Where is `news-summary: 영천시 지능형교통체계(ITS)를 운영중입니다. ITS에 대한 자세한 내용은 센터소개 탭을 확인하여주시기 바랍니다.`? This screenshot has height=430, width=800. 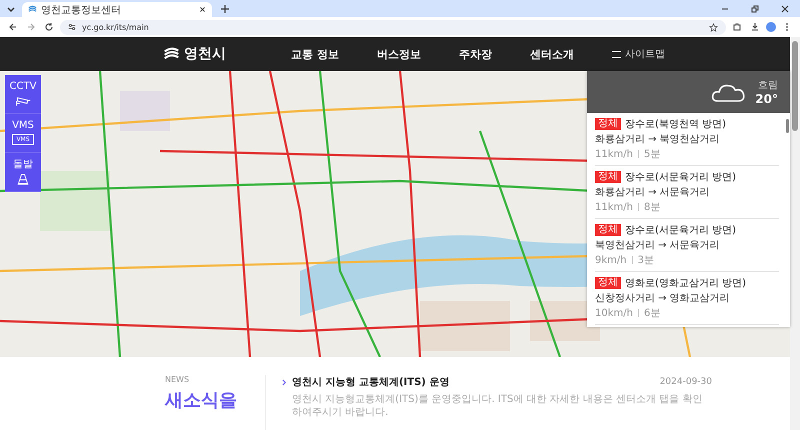
news-summary: 영천시 지능형교통체계(ITS)를 운영중입니다. ITS에 대한 자세한 내용은 센터소개 탭을 확인하여주시기 바랍니다. is located at coordinates (497, 406).